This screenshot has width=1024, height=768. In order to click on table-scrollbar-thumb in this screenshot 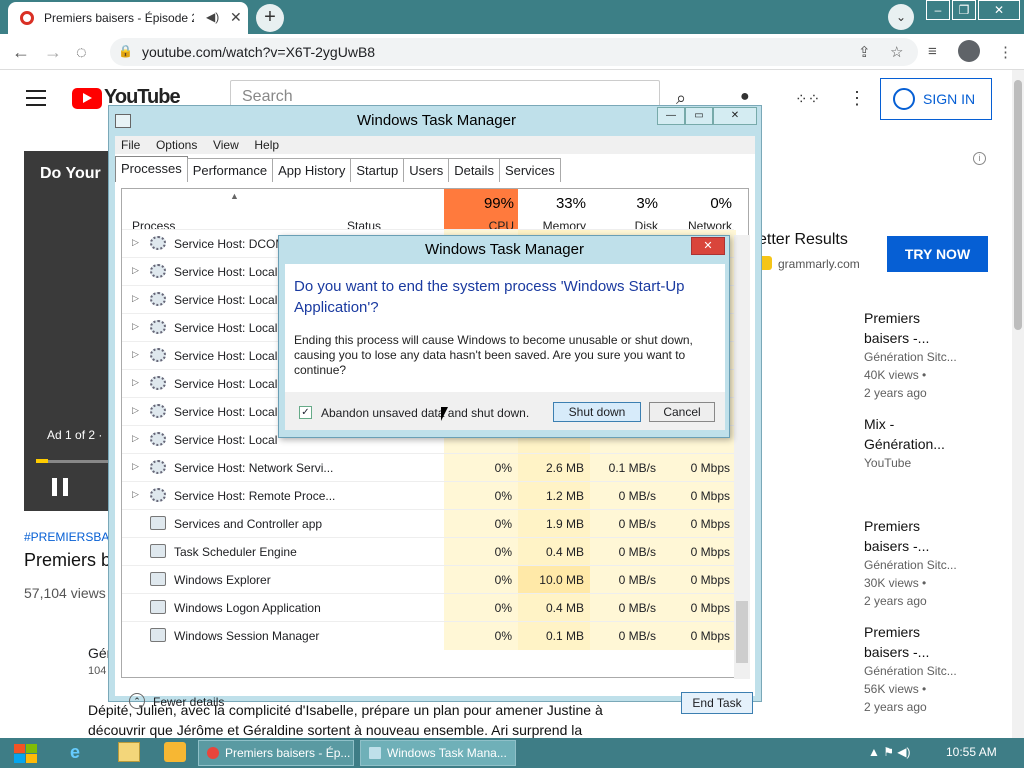, I will do `click(742, 632)`.